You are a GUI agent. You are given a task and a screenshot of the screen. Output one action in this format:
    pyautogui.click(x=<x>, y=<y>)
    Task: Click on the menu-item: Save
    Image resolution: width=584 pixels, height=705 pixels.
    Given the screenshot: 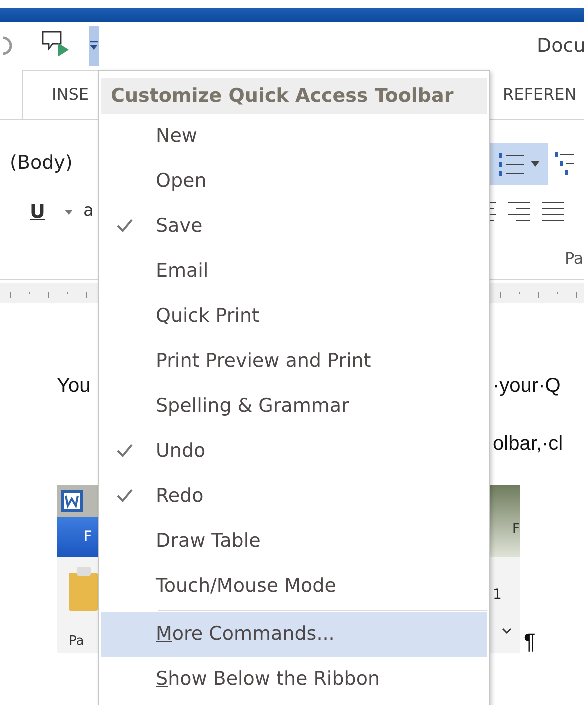 What is the action you would take?
    pyautogui.click(x=294, y=226)
    